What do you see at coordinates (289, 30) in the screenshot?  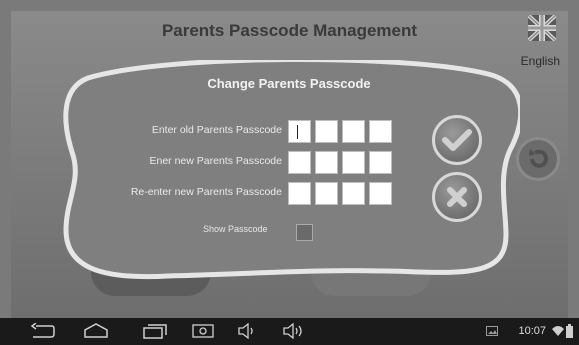 I see `page-title: Parents Passcode Management` at bounding box center [289, 30].